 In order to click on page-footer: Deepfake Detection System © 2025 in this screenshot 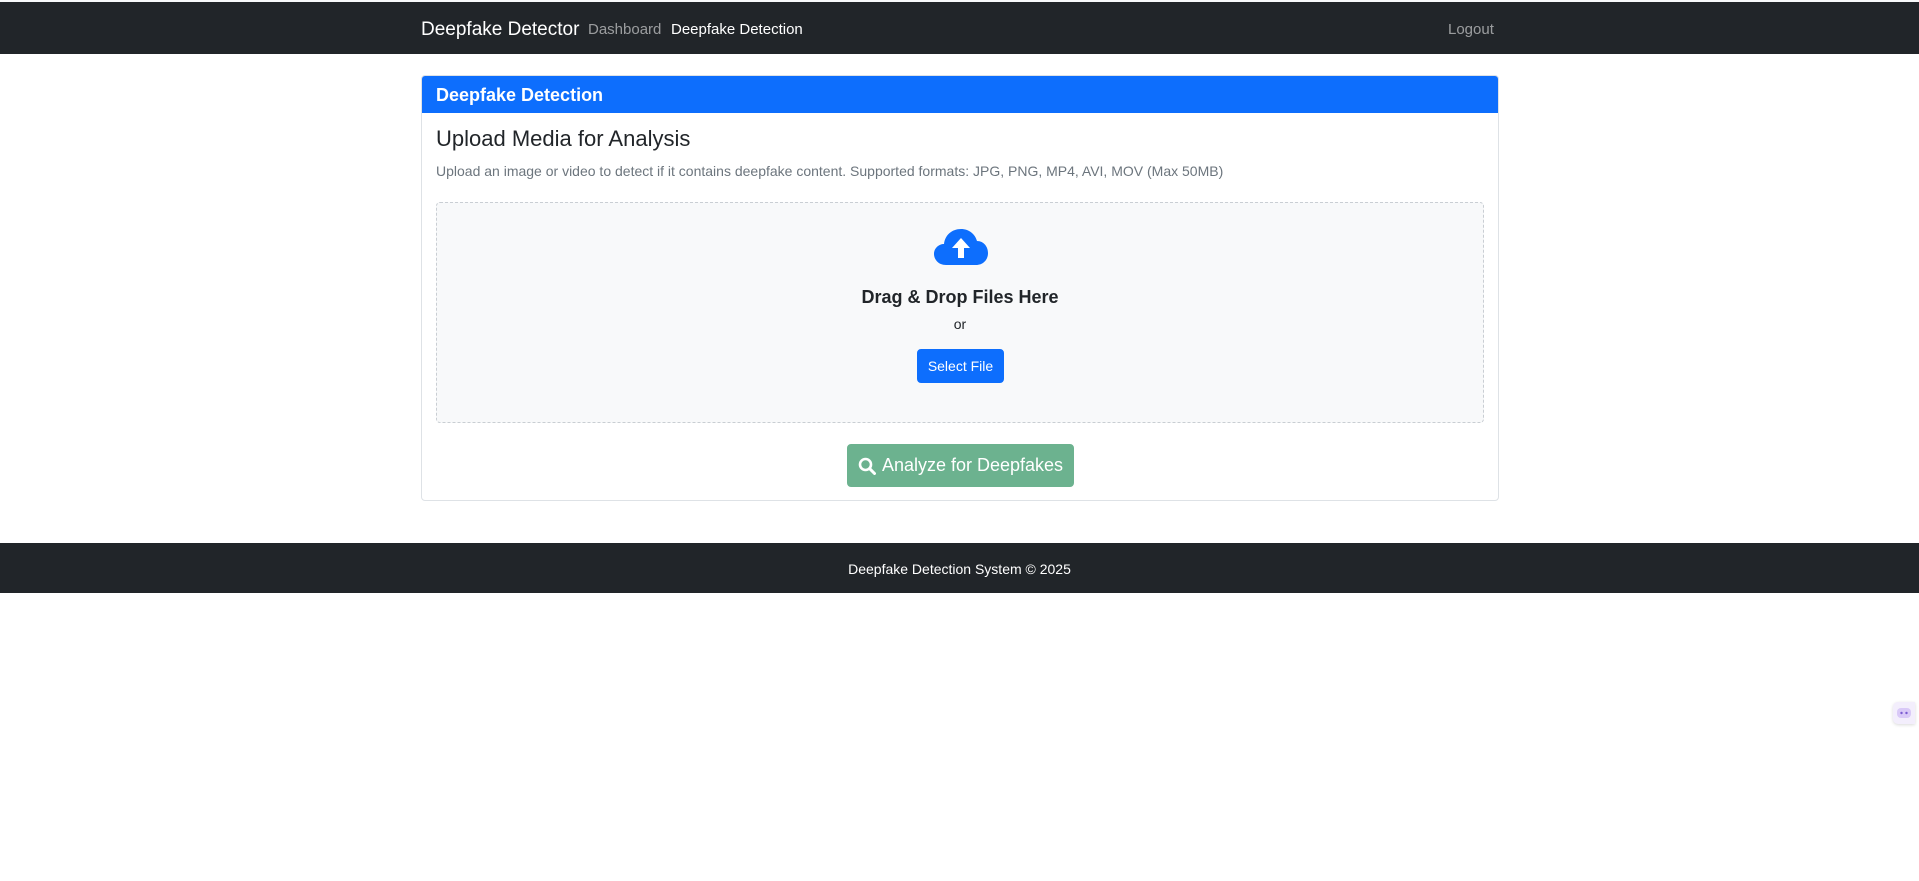, I will do `click(959, 568)`.